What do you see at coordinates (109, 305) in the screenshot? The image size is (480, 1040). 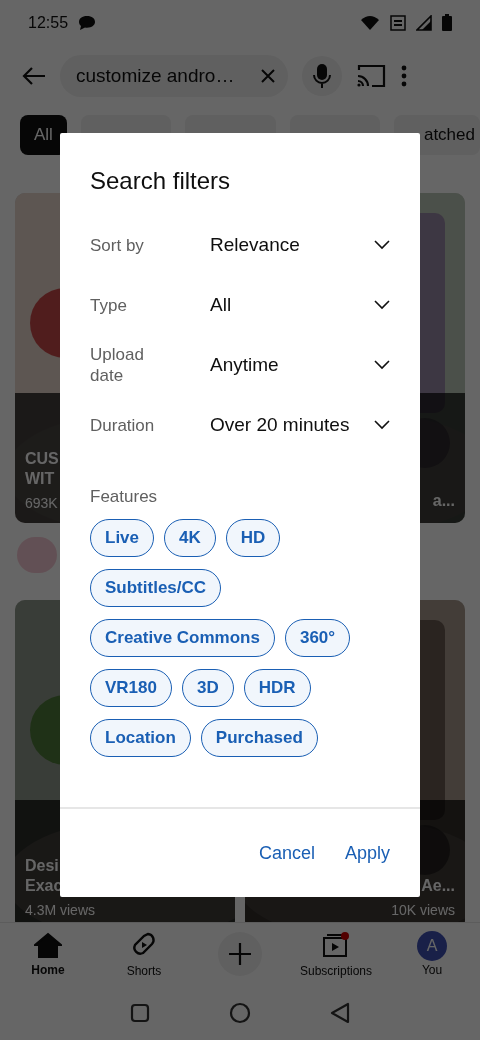 I see `filter-label: Type` at bounding box center [109, 305].